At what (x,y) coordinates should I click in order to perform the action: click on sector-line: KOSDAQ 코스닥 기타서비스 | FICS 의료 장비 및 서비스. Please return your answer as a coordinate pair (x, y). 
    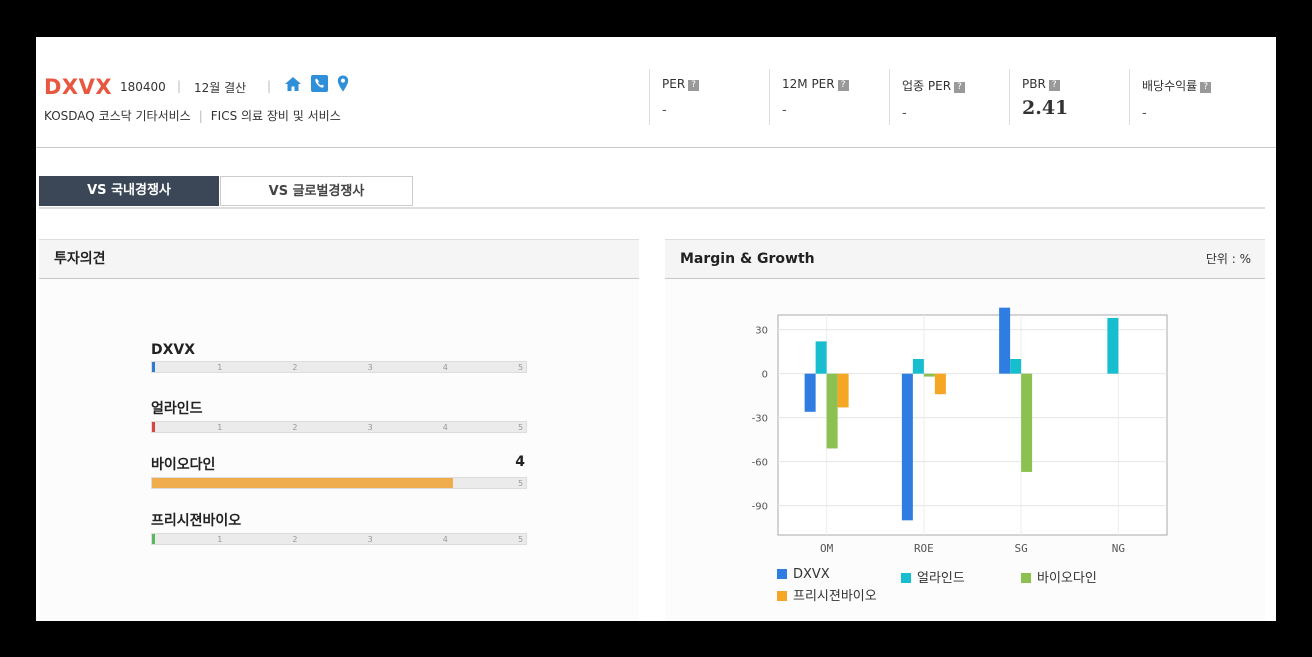
    Looking at the image, I should click on (192, 115).